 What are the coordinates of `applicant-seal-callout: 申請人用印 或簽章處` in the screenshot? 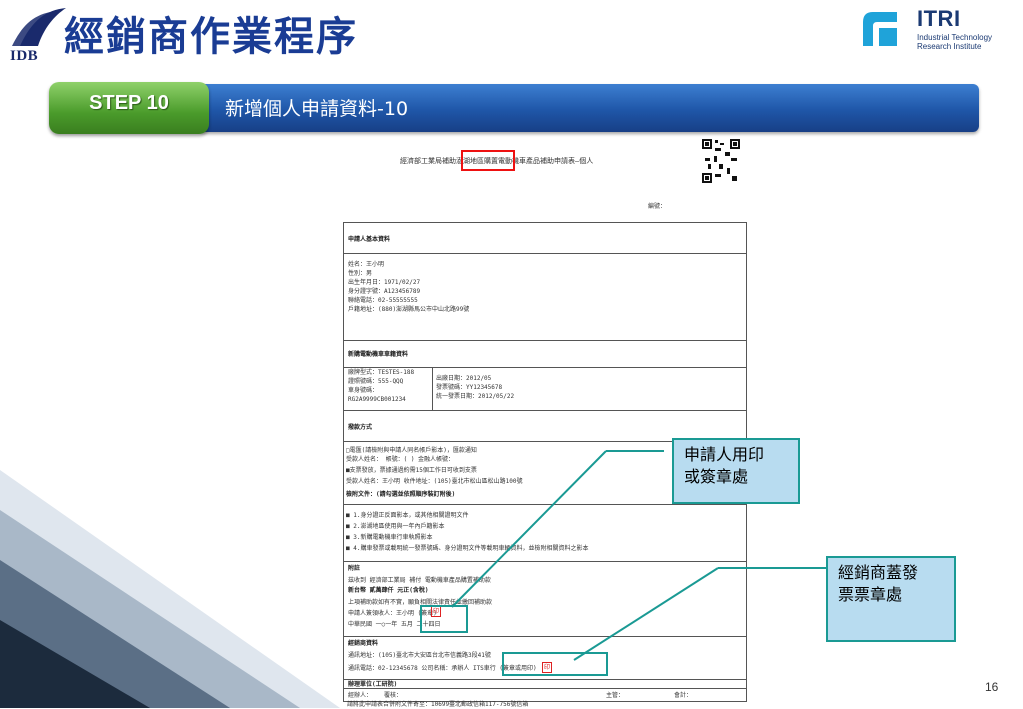 It's located at (736, 471).